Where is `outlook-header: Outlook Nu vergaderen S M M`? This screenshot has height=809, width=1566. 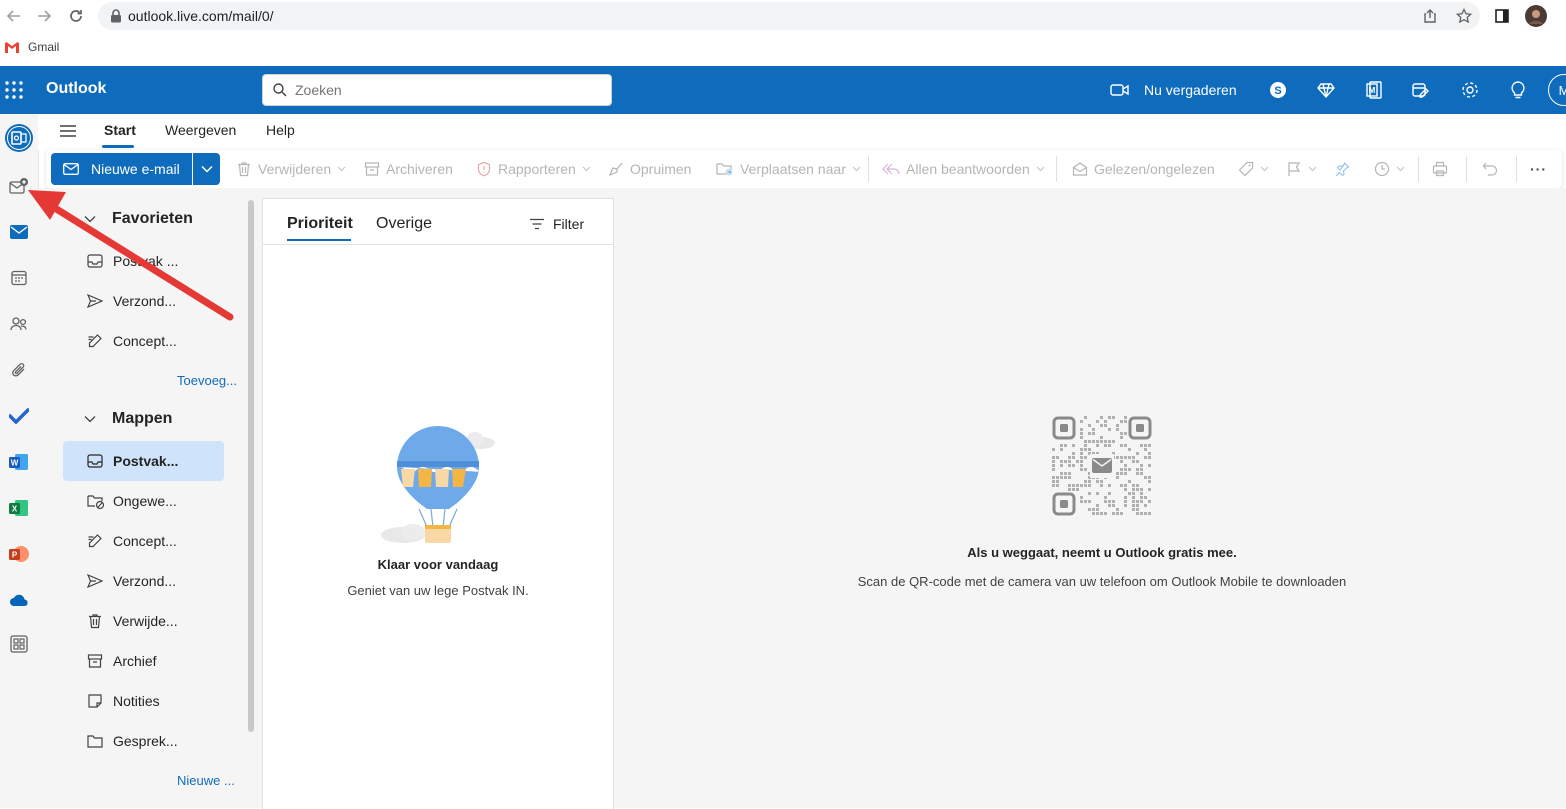 outlook-header: Outlook Nu vergaderen S M M is located at coordinates (783, 90).